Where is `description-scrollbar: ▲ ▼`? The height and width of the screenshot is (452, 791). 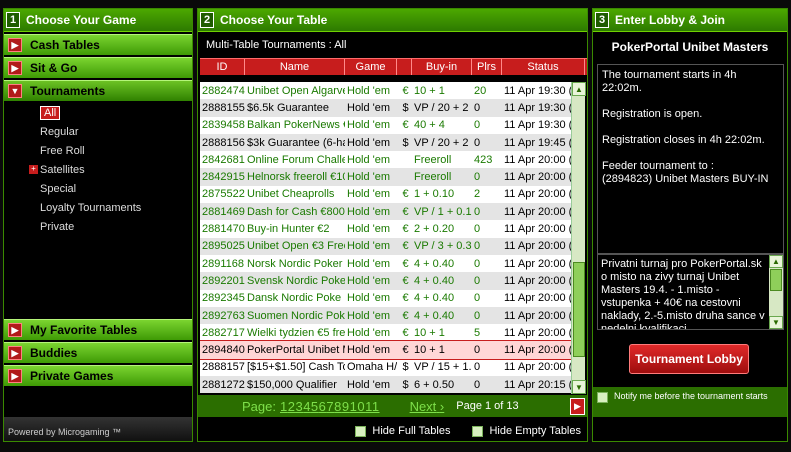
description-scrollbar: ▲ ▼ is located at coordinates (776, 292).